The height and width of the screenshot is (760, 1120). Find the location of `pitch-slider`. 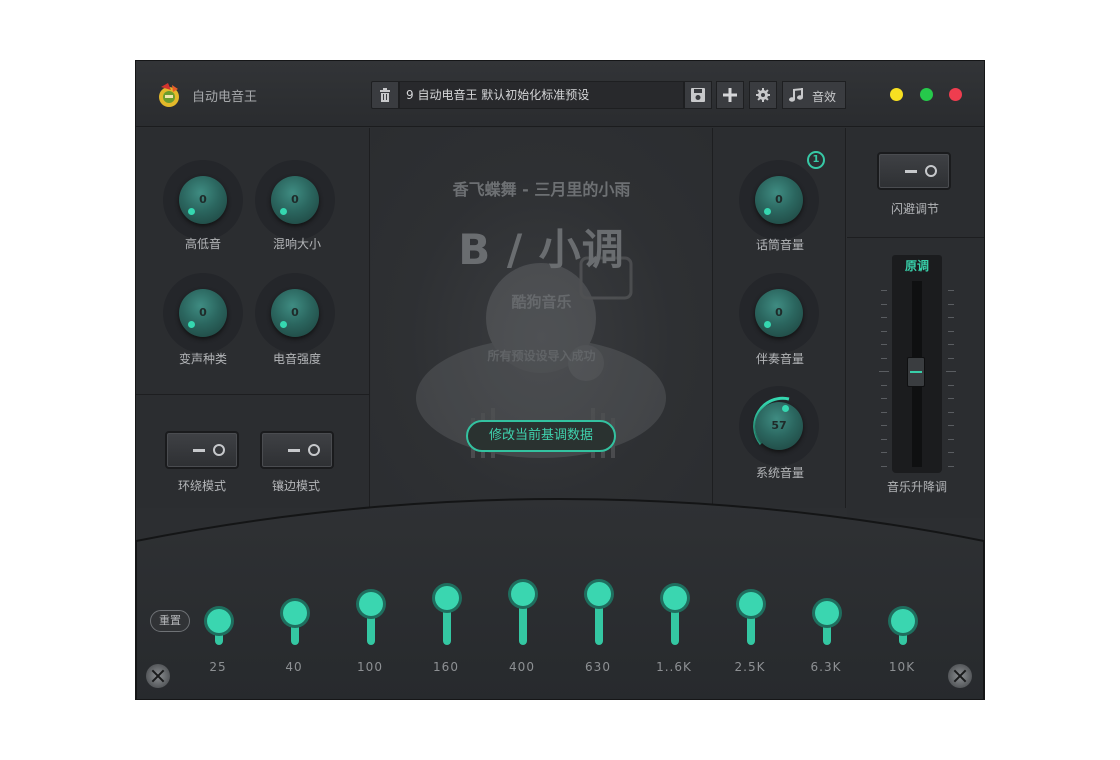

pitch-slider is located at coordinates (917, 375).